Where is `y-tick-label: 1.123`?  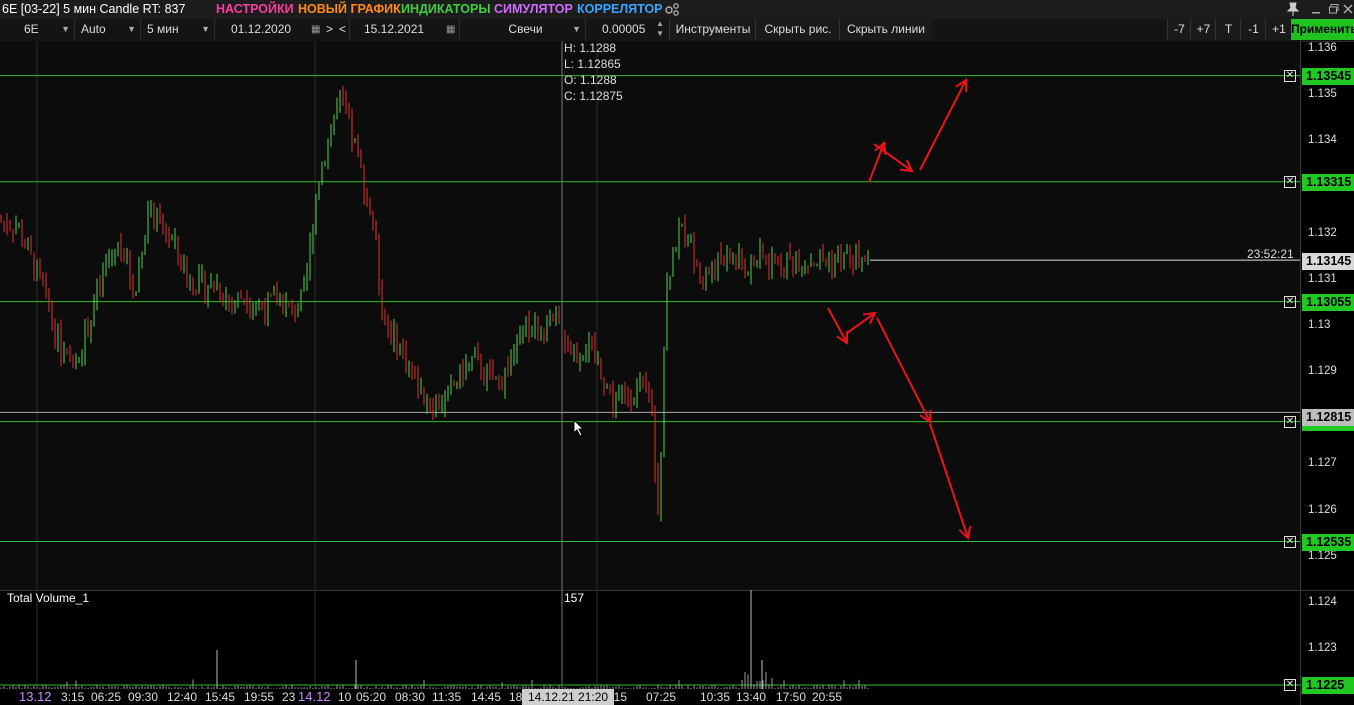 y-tick-label: 1.123 is located at coordinates (1322, 647).